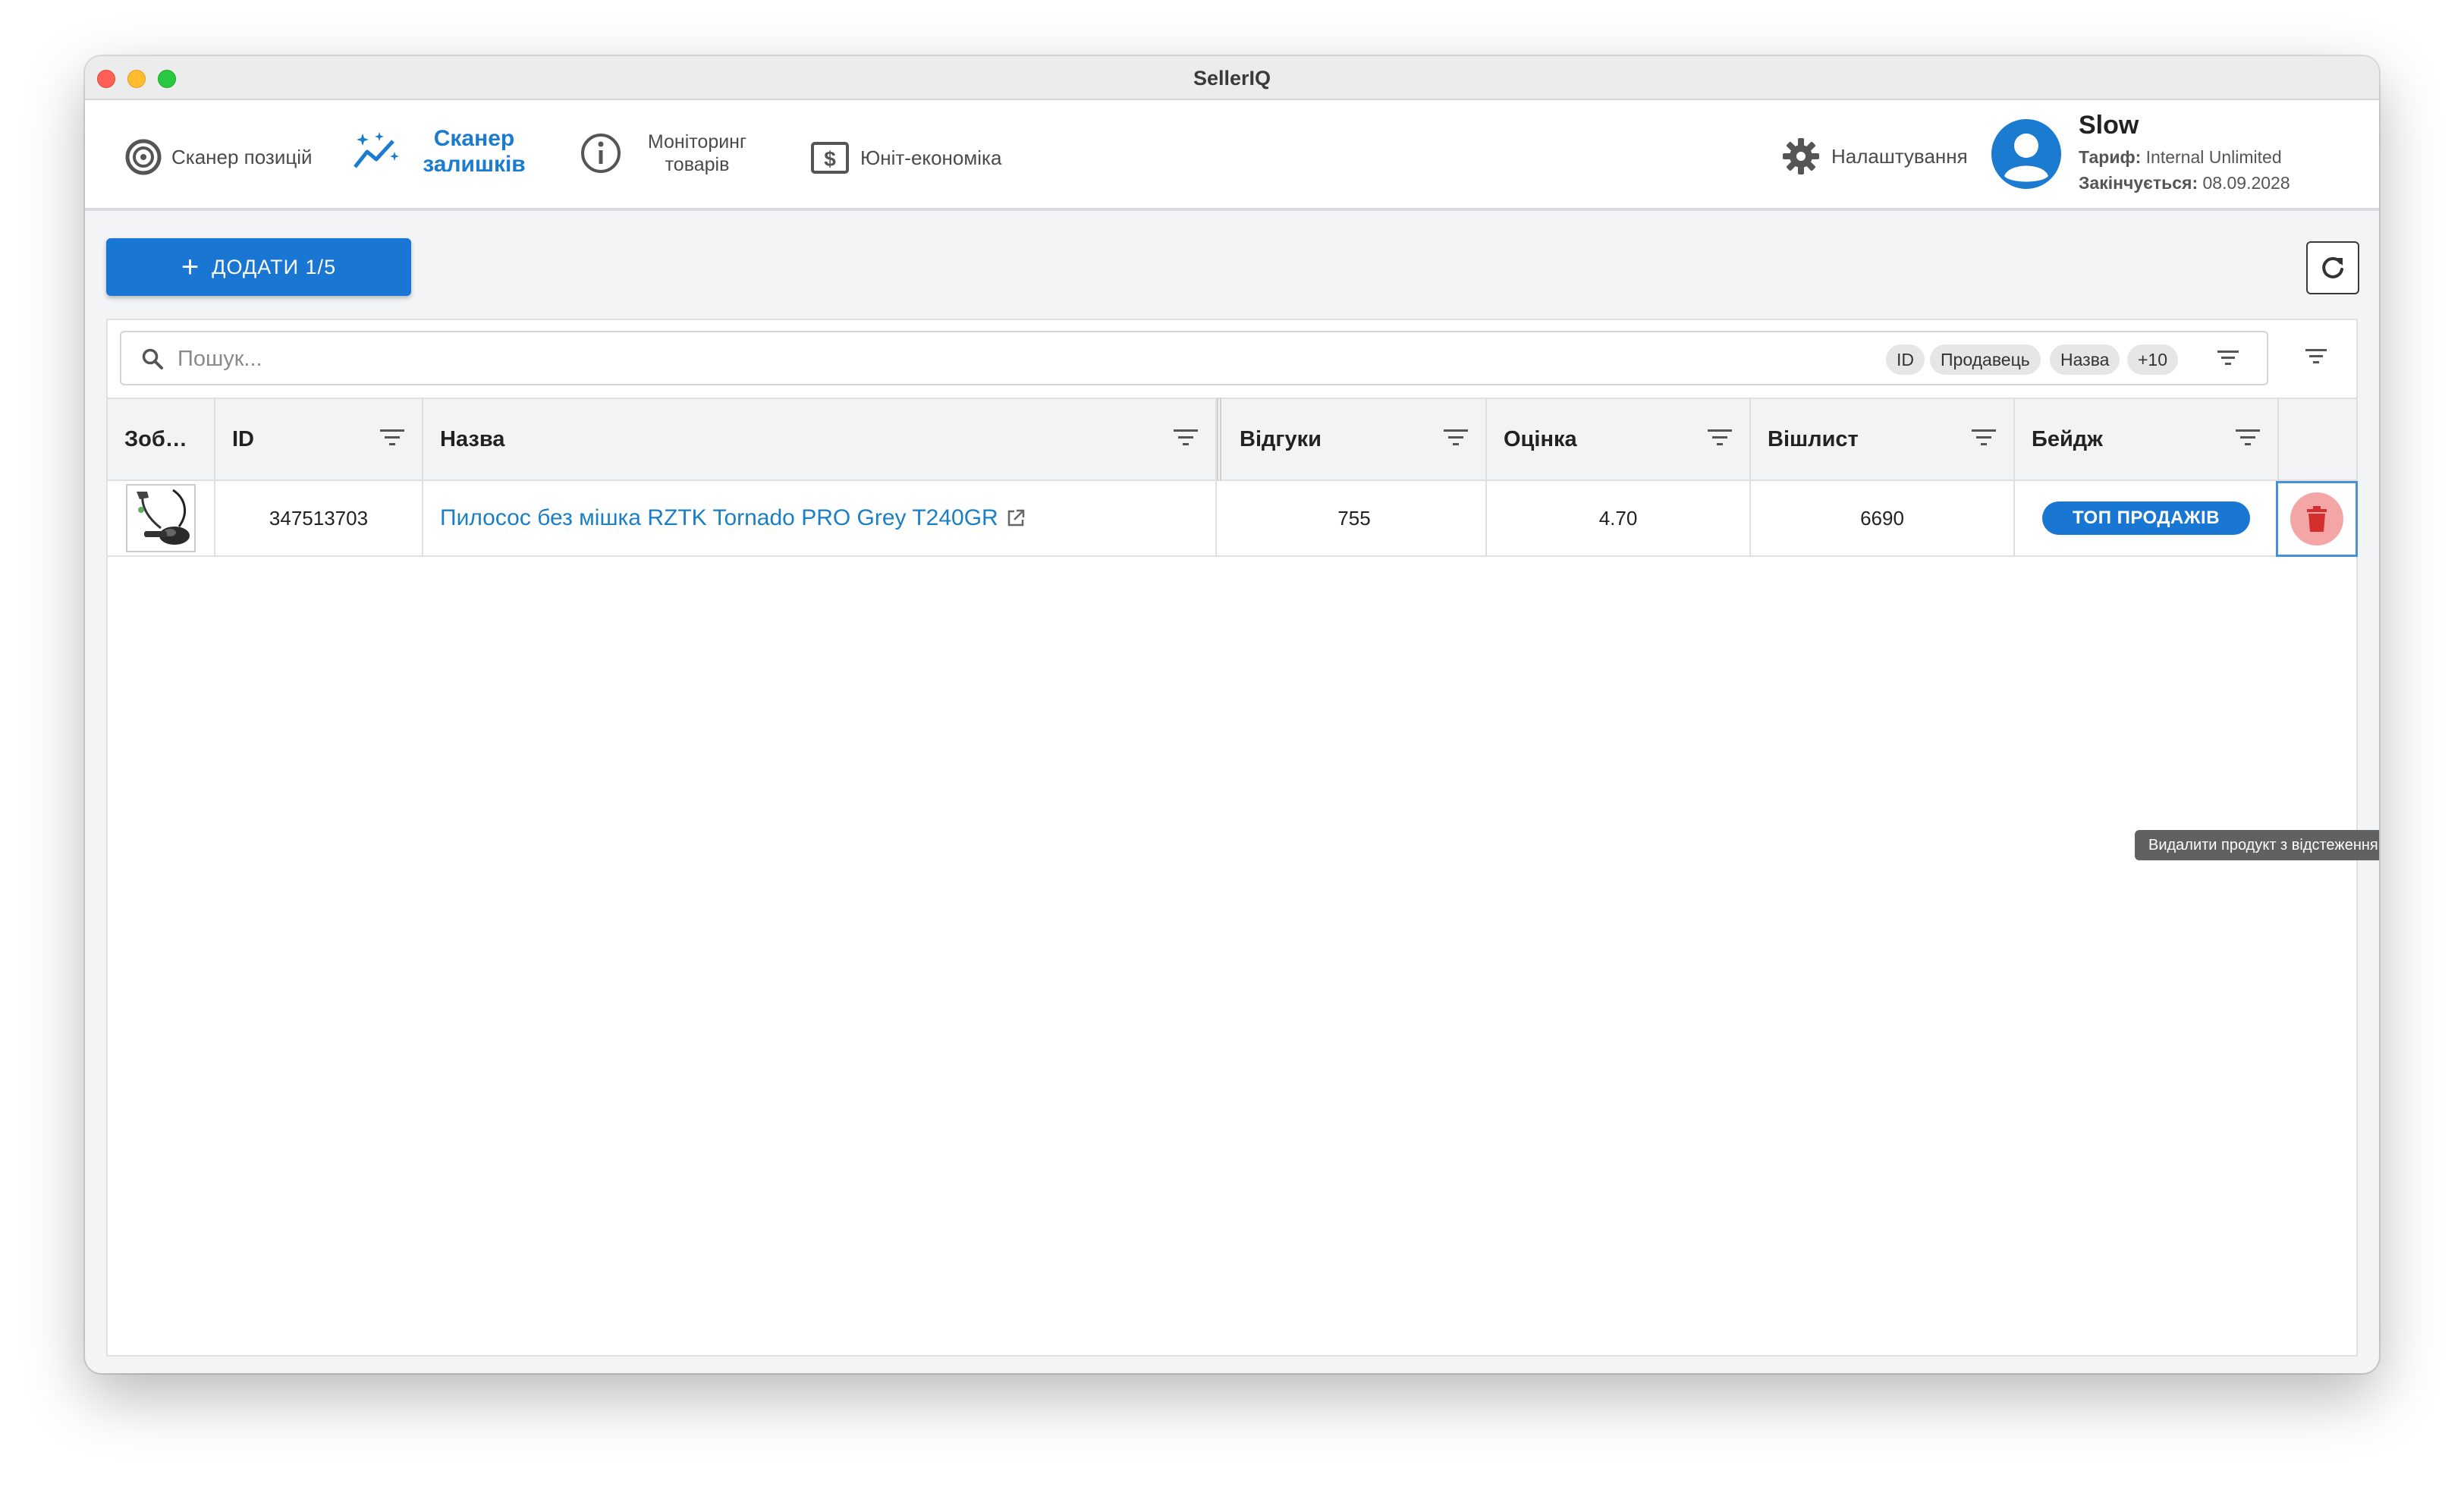 Image resolution: width=2464 pixels, height=1487 pixels. I want to click on search-chip-name: Назва, so click(2085, 360).